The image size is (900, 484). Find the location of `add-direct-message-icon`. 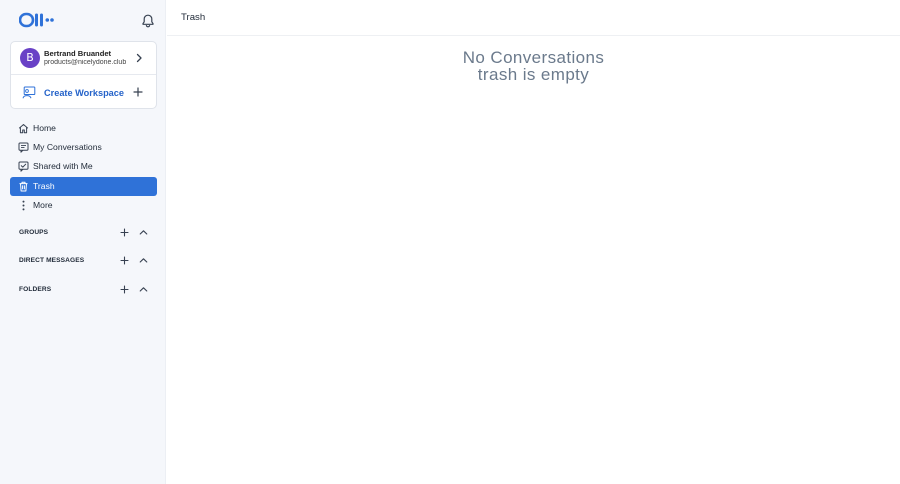

add-direct-message-icon is located at coordinates (124, 260).